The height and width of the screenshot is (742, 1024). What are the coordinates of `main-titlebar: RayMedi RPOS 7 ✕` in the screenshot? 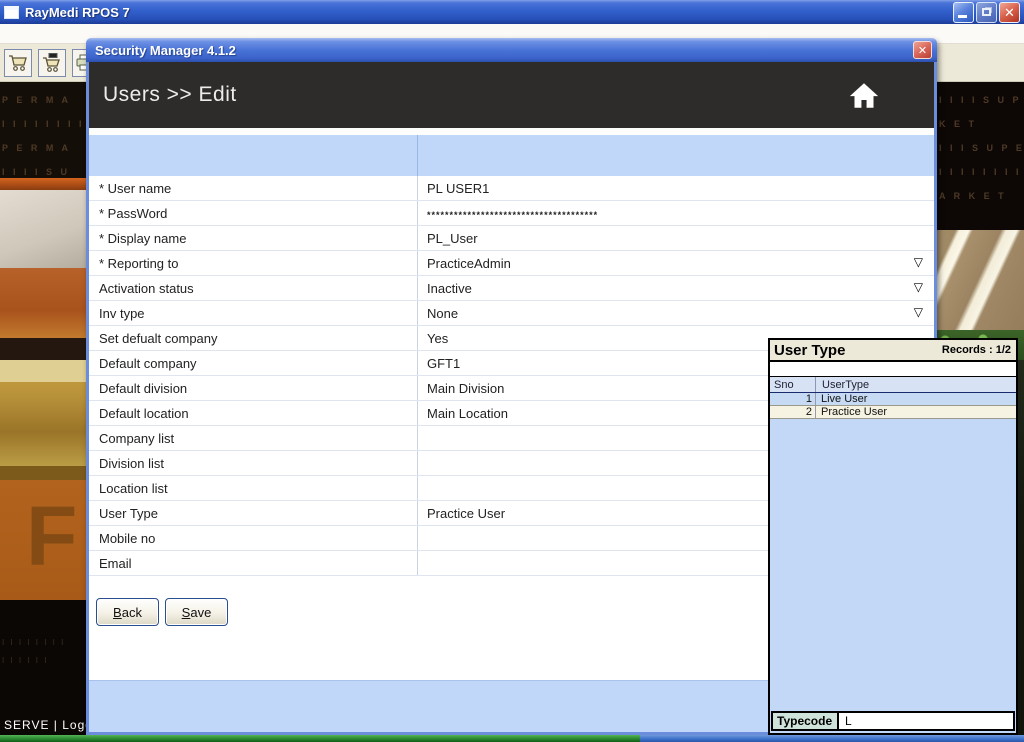 It's located at (512, 12).